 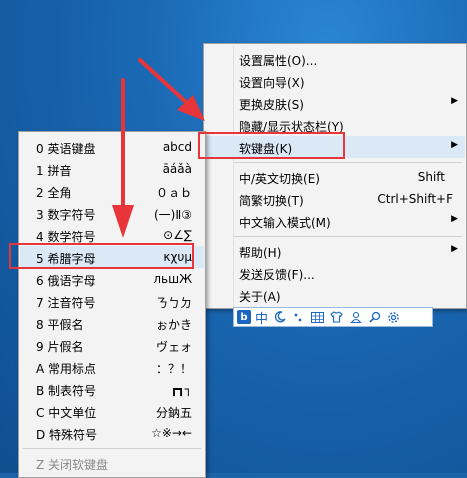 What do you see at coordinates (112, 345) in the screenshot?
I see `soft-keyboard-item: 9 片假名 ヴェォ` at bounding box center [112, 345].